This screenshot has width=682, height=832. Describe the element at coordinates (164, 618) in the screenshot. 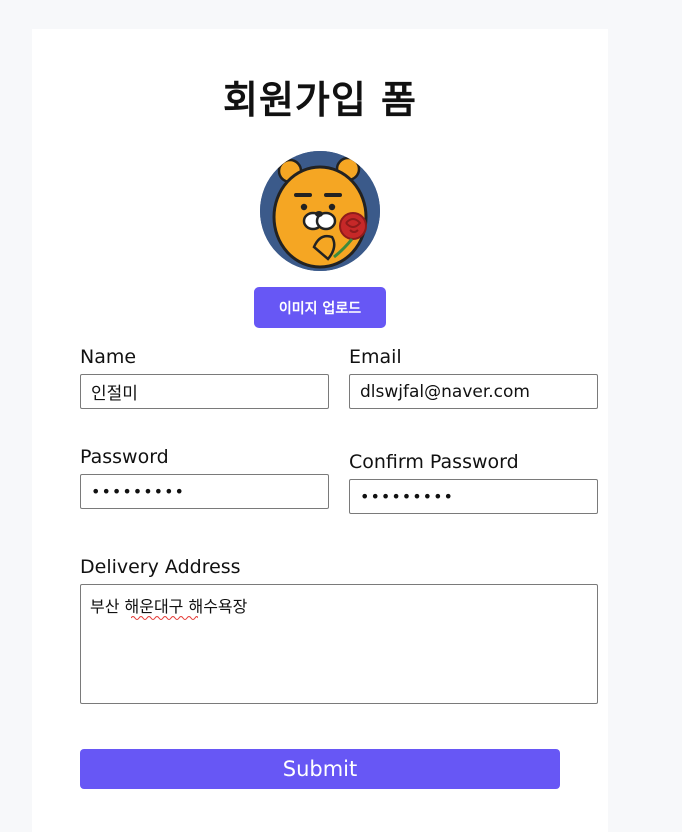

I see `spellcheck-underline` at that location.